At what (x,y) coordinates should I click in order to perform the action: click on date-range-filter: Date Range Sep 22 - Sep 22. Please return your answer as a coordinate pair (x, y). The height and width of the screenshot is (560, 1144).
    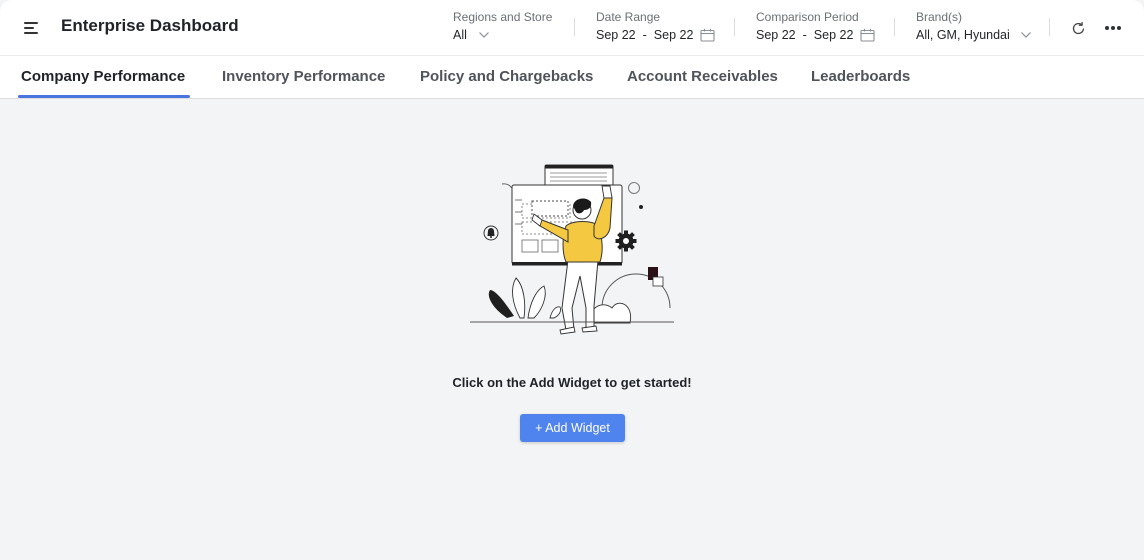
    Looking at the image, I should click on (655, 28).